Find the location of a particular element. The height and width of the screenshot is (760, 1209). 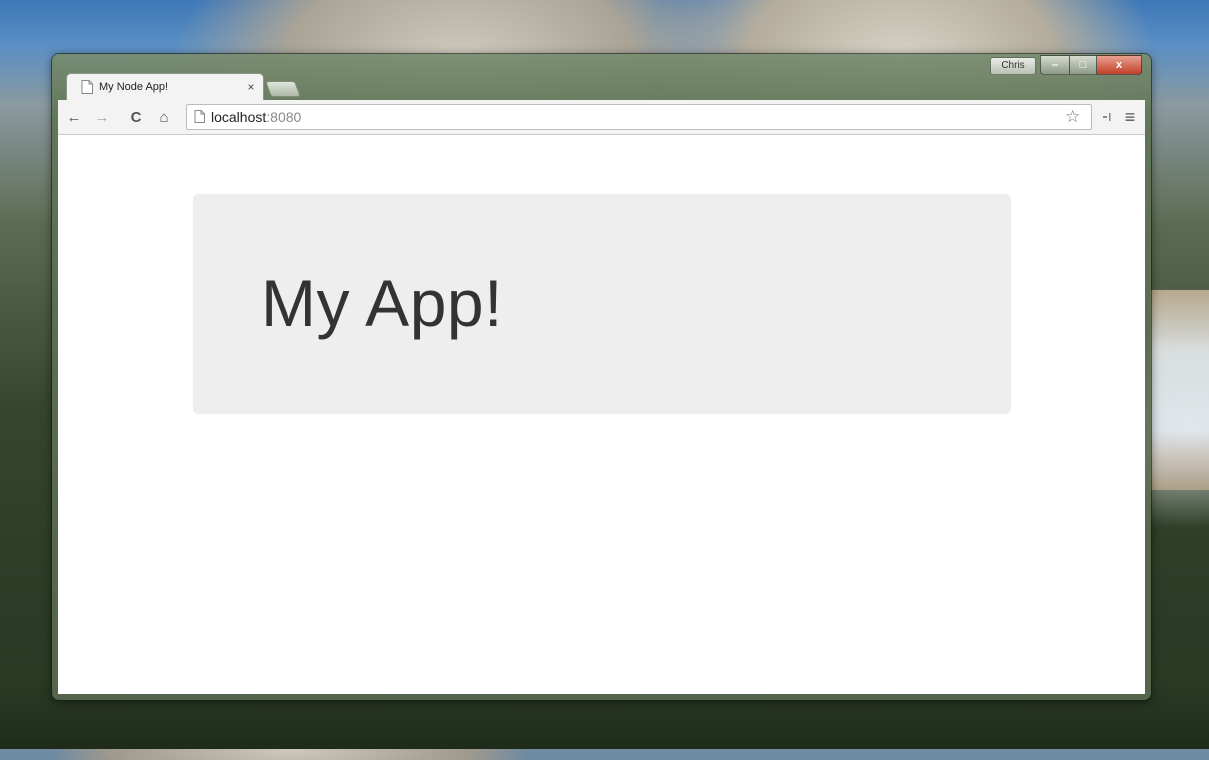

extension-icon is located at coordinates (1108, 117).